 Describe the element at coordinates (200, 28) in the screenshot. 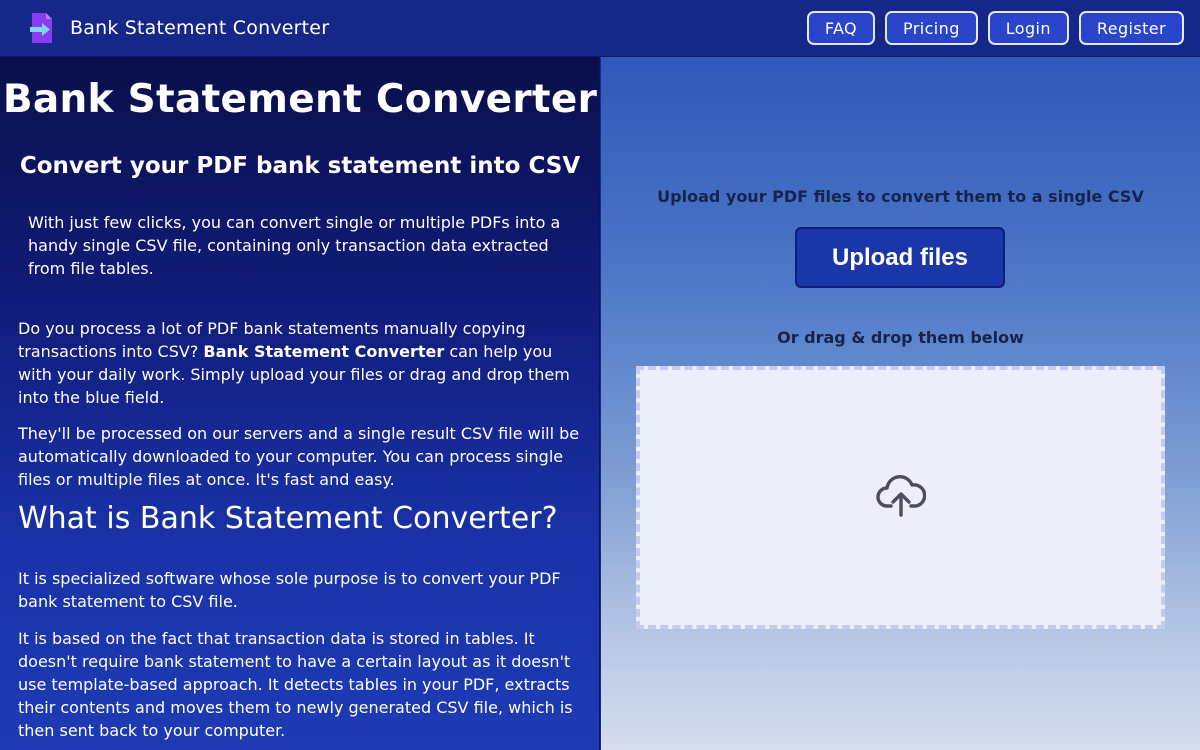

I see `brand-name: Bank Statement Converter` at that location.